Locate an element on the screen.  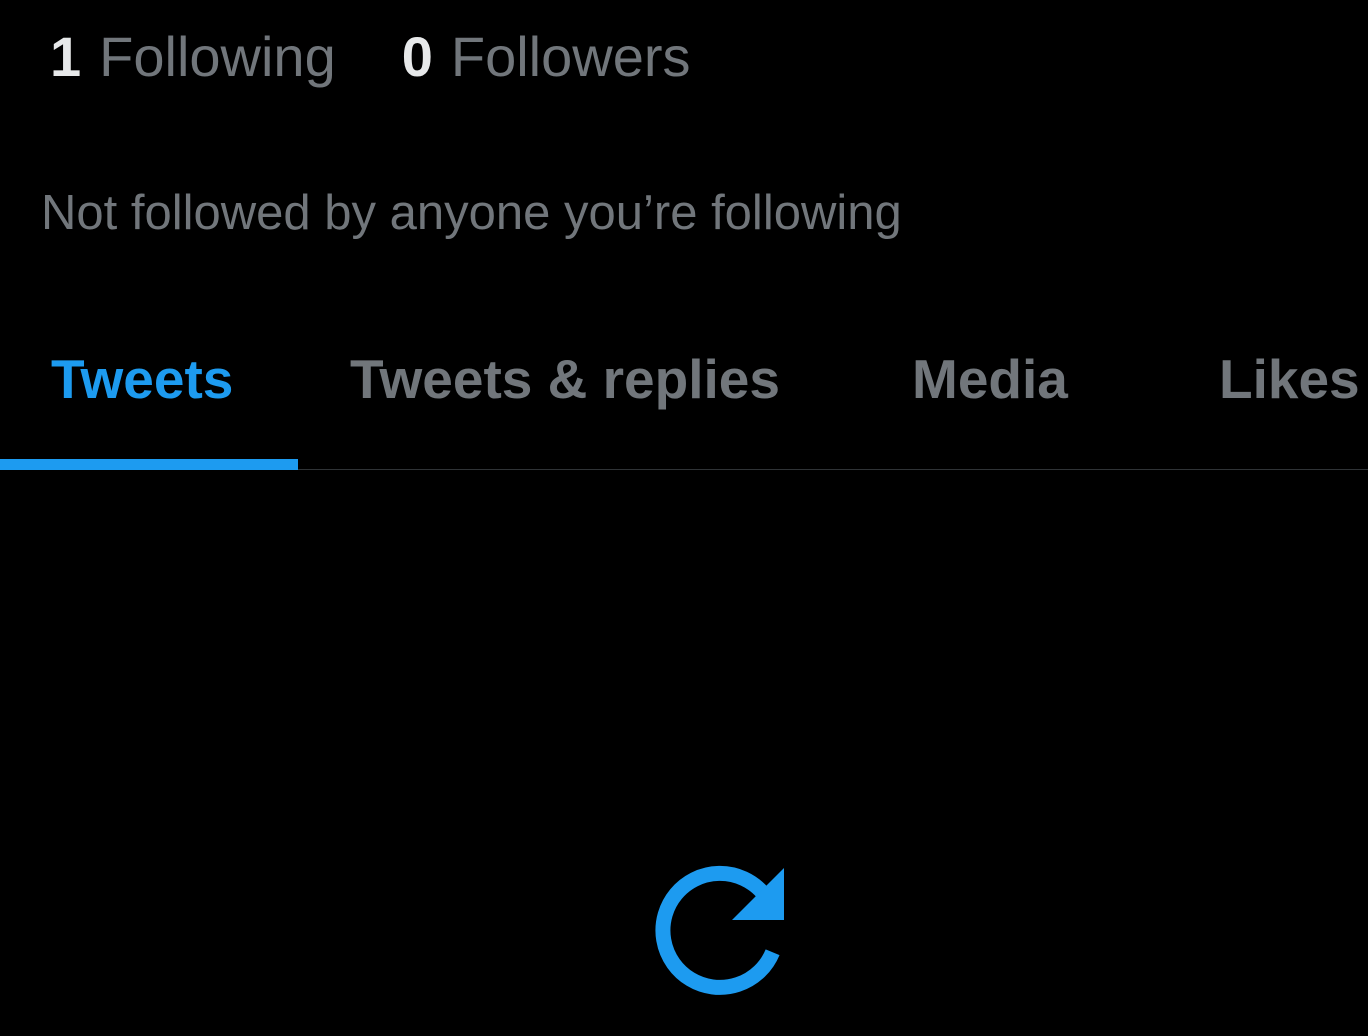
following-label: Following is located at coordinates (217, 56).